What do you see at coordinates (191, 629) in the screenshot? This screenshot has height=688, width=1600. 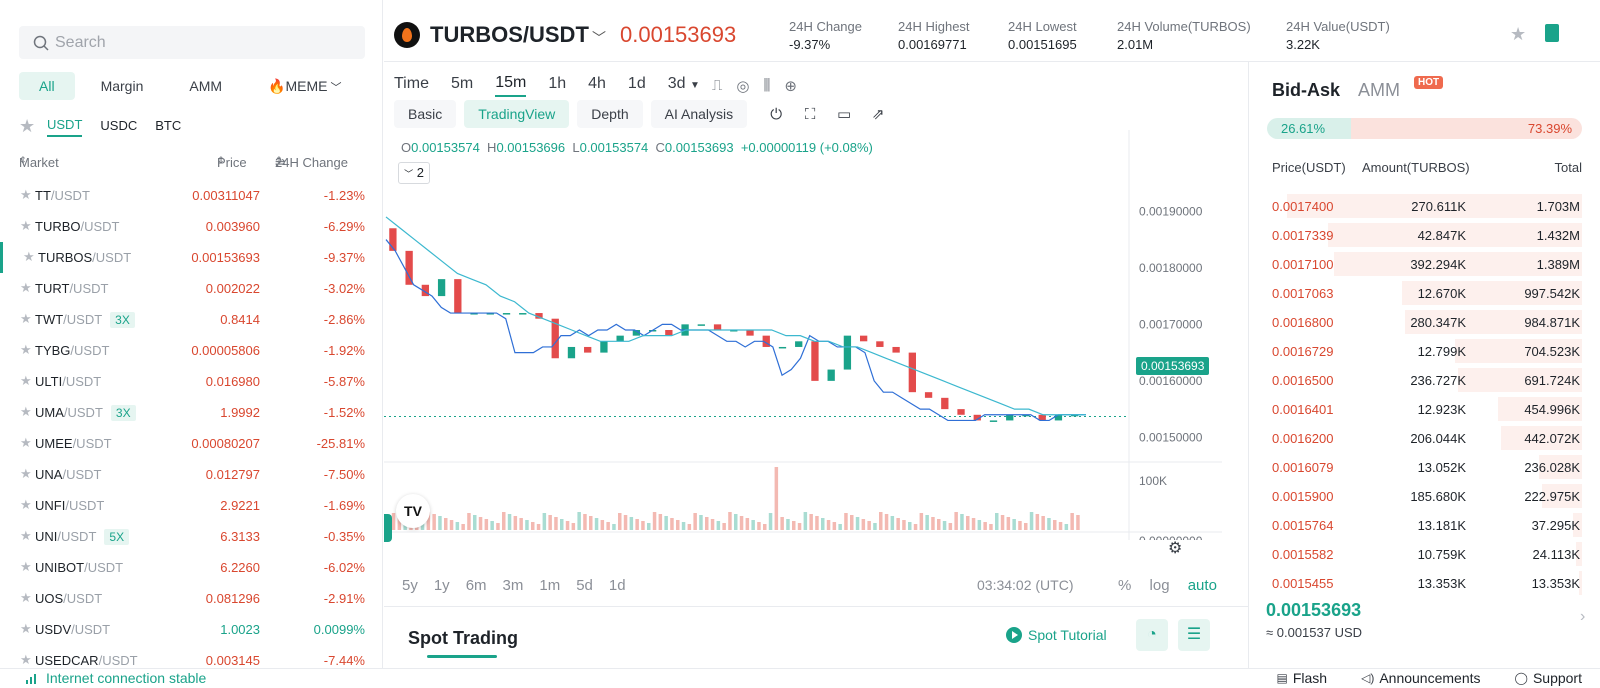 I see `market-row: ★ USDV/USDT 1.0023 0.0099%` at bounding box center [191, 629].